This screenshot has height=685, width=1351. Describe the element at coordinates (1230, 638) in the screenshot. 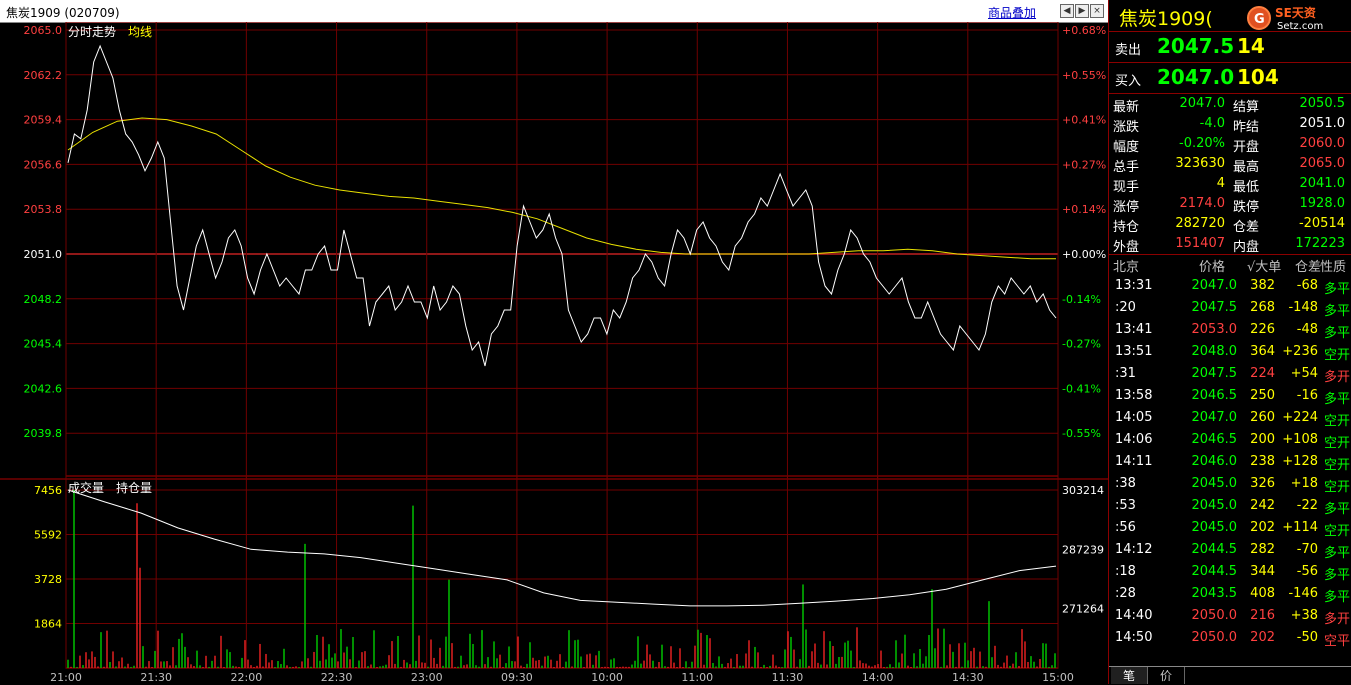

I see `tick-row: 14:50 2050.0 202 -50 空平` at that location.